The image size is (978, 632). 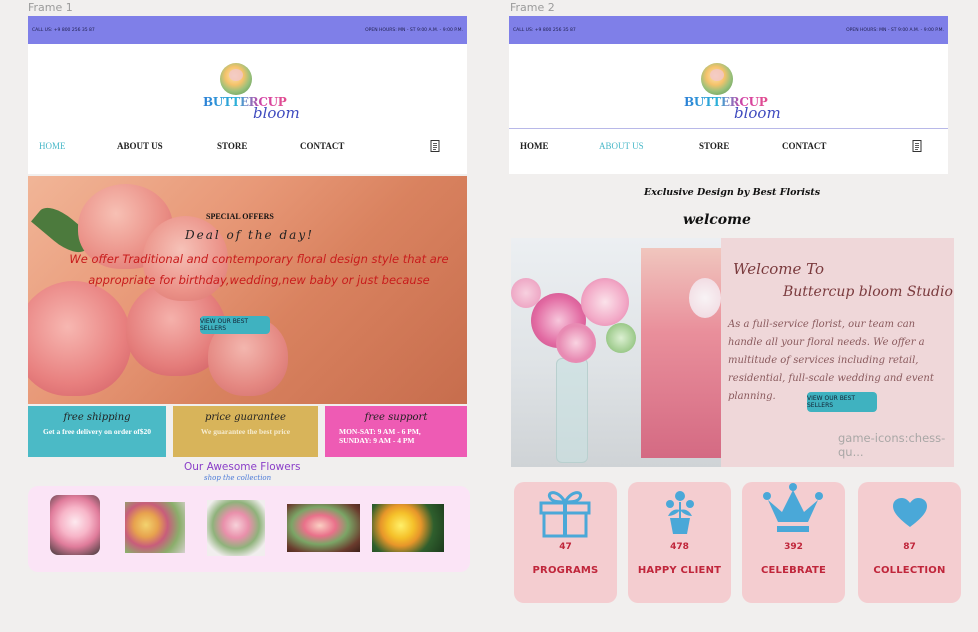 I want to click on flower-gallery, so click(x=249, y=529).